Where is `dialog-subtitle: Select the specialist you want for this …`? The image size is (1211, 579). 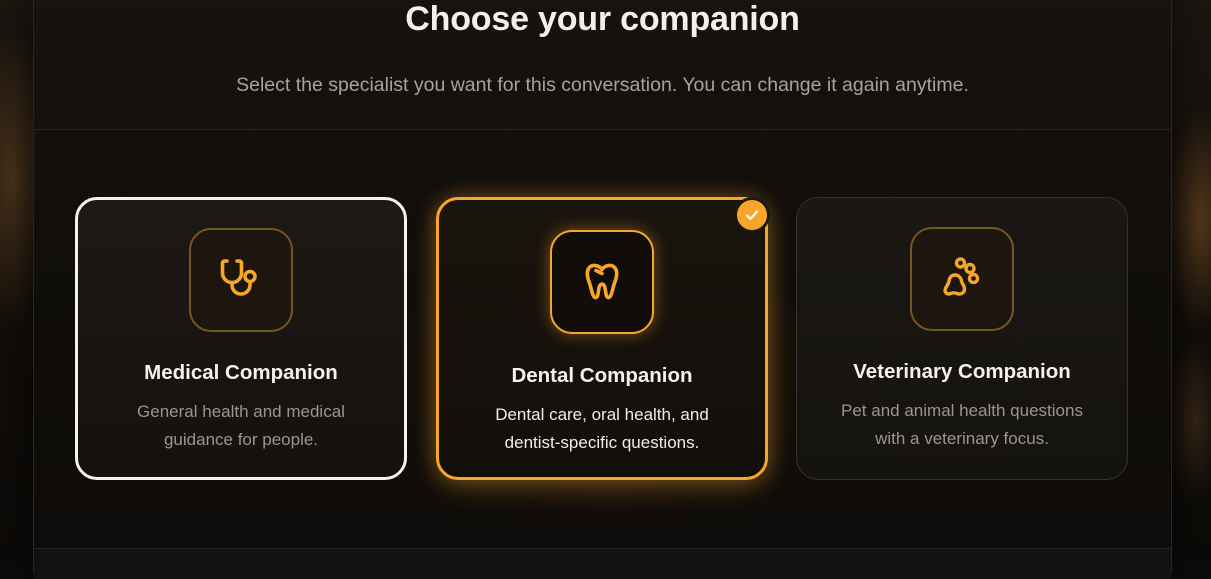
dialog-subtitle: Select the specialist you want for this … is located at coordinates (602, 85).